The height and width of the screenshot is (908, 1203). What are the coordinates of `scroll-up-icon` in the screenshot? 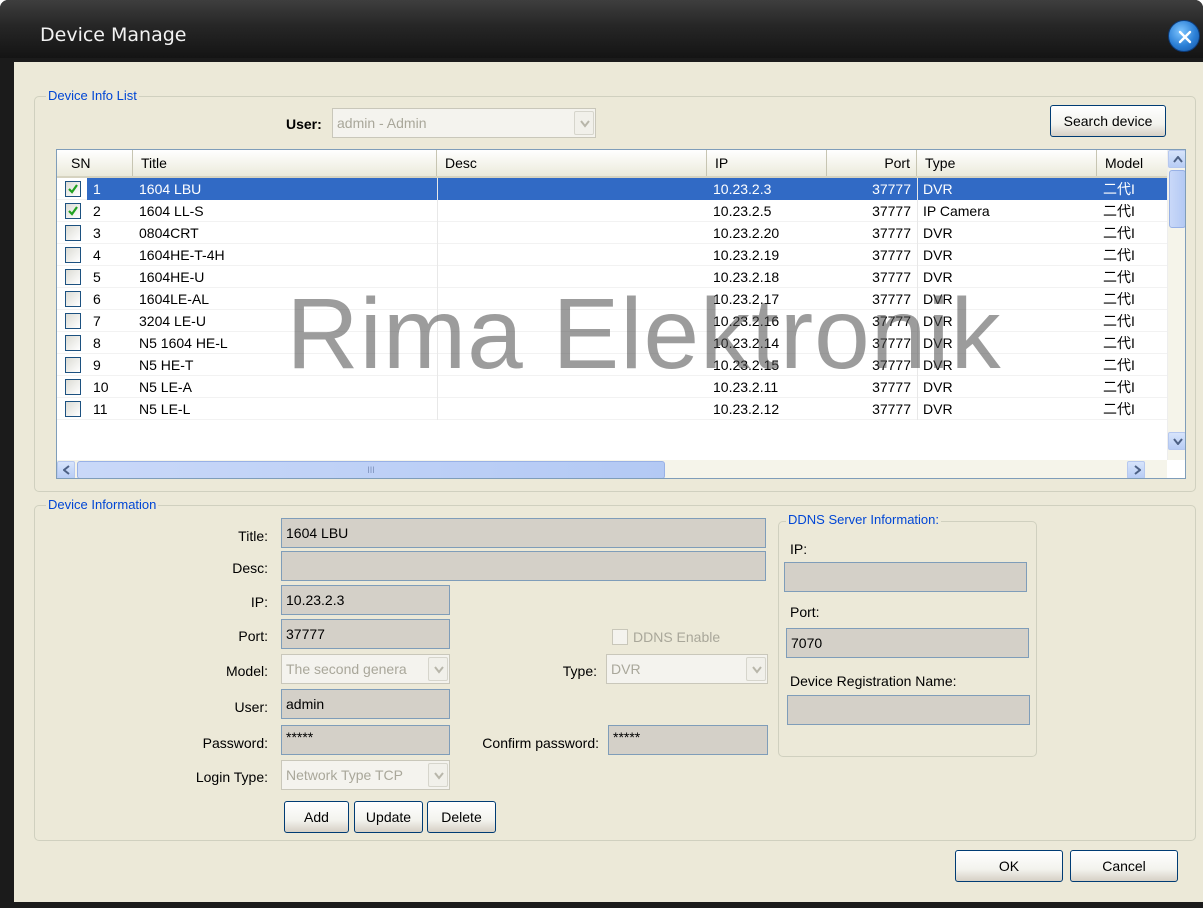 It's located at (1176, 159).